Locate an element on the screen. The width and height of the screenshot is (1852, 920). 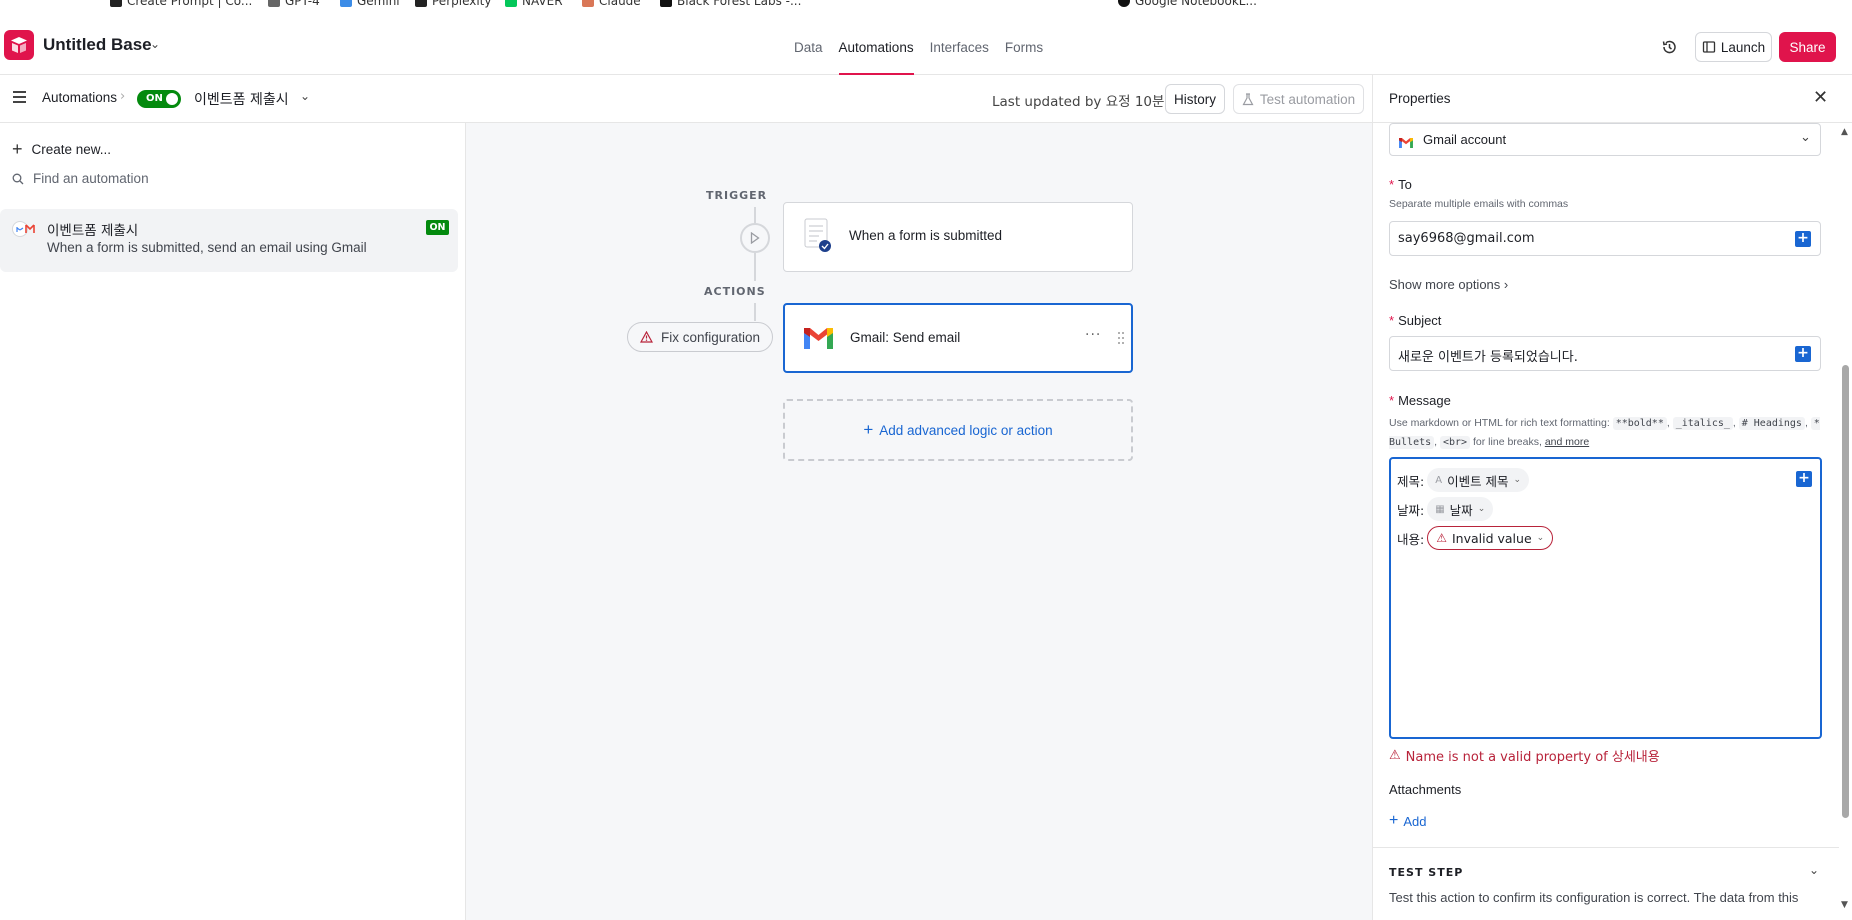
to-value: say6968@gmail.com is located at coordinates (1466, 238).